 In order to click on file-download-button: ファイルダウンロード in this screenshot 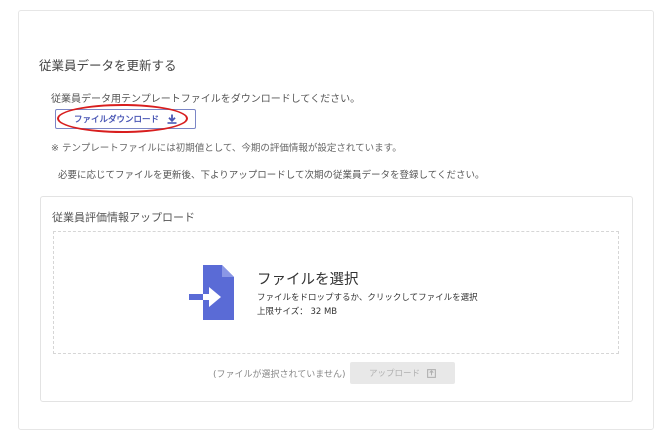, I will do `click(125, 119)`.